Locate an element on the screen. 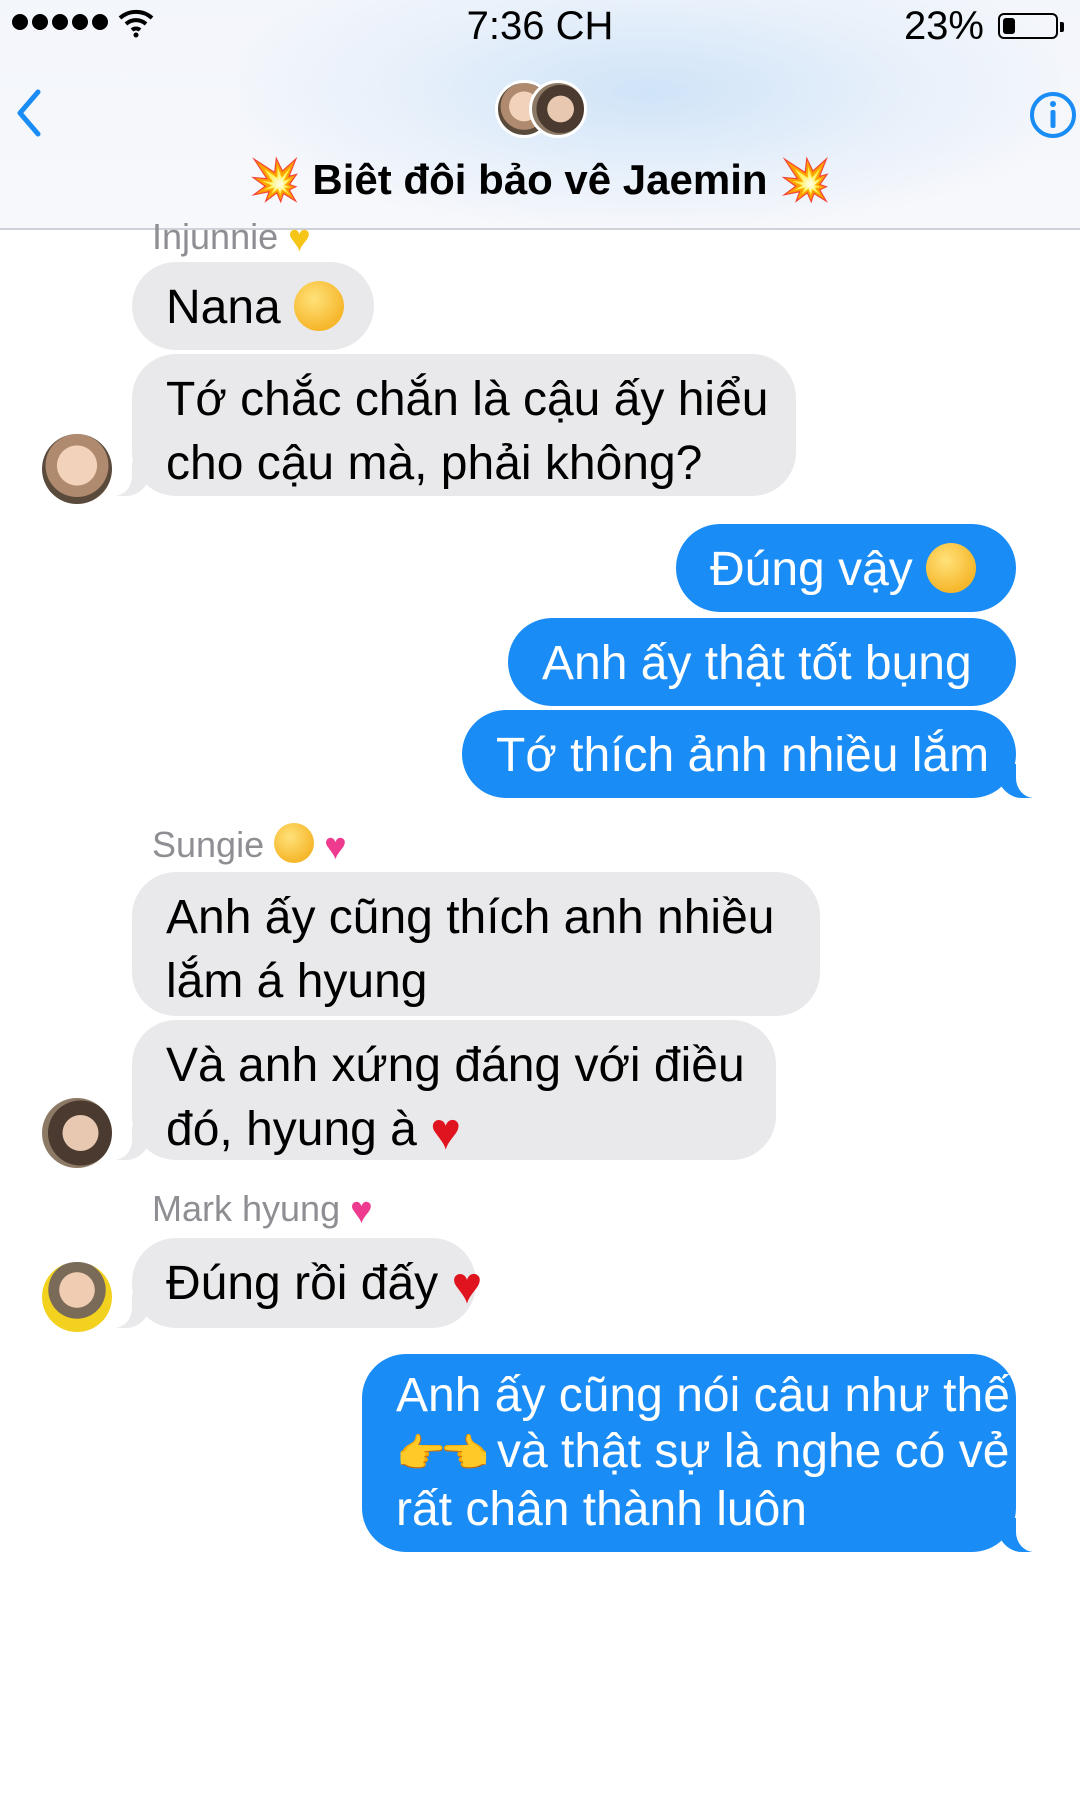  sent-message-bubble: Đúng vậy is located at coordinates (846, 568).